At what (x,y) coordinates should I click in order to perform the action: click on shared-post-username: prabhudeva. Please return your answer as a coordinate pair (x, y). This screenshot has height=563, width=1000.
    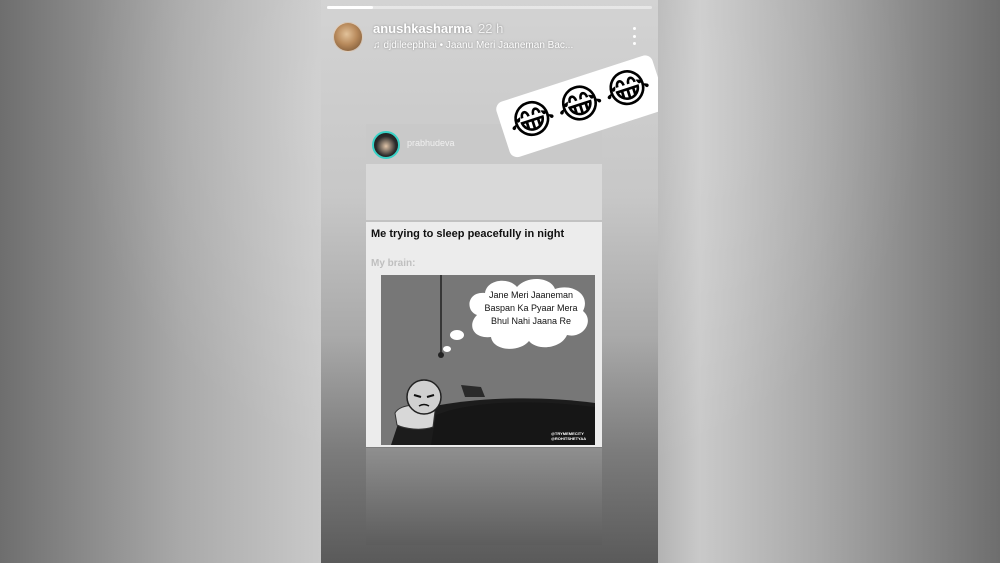
    Looking at the image, I should click on (431, 143).